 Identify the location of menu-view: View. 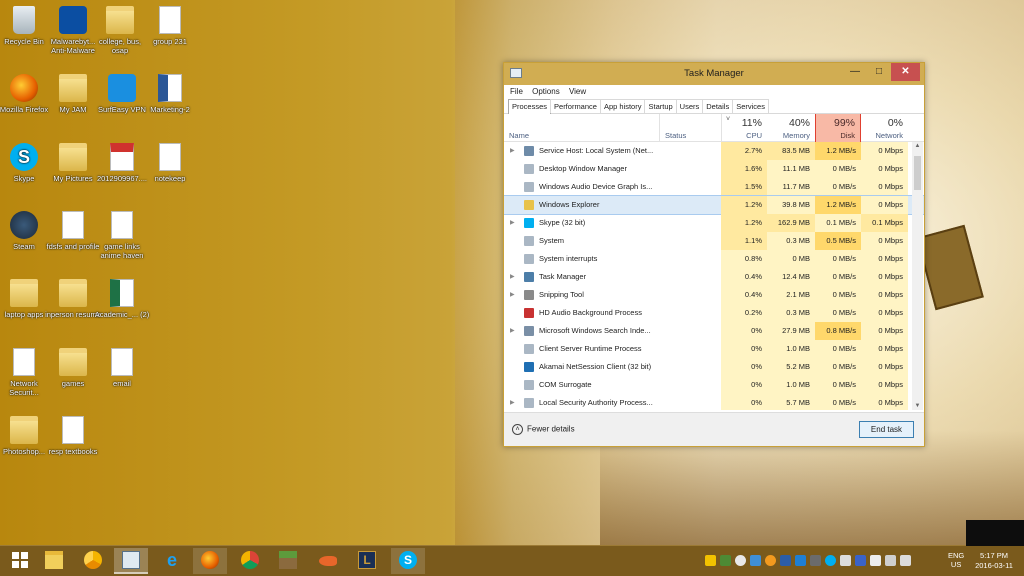
(577, 92).